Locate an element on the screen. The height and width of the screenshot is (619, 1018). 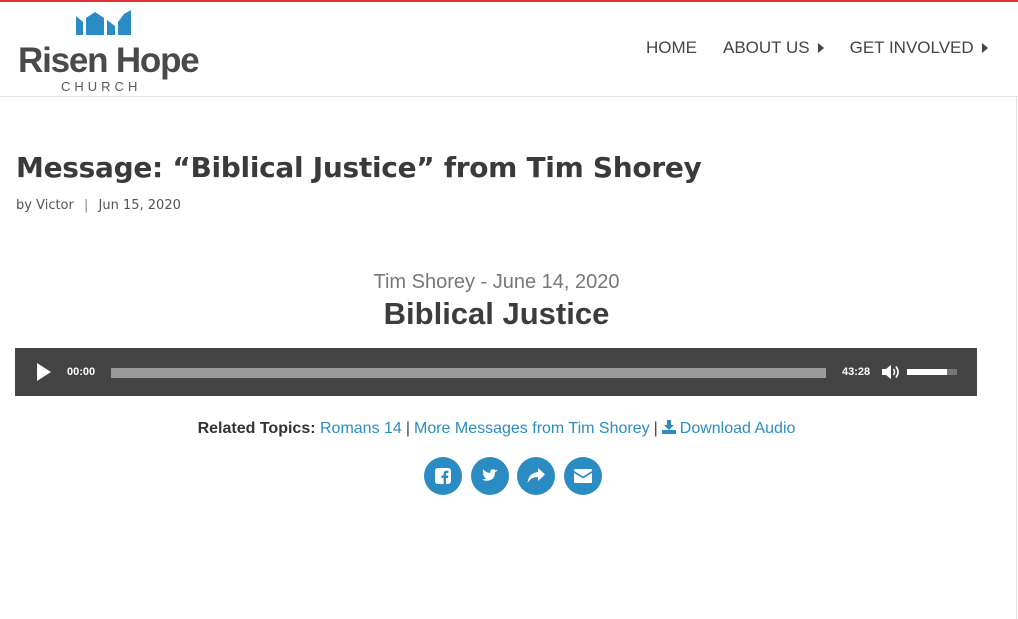
related-topics-label: Related Topics: is located at coordinates (256, 428).